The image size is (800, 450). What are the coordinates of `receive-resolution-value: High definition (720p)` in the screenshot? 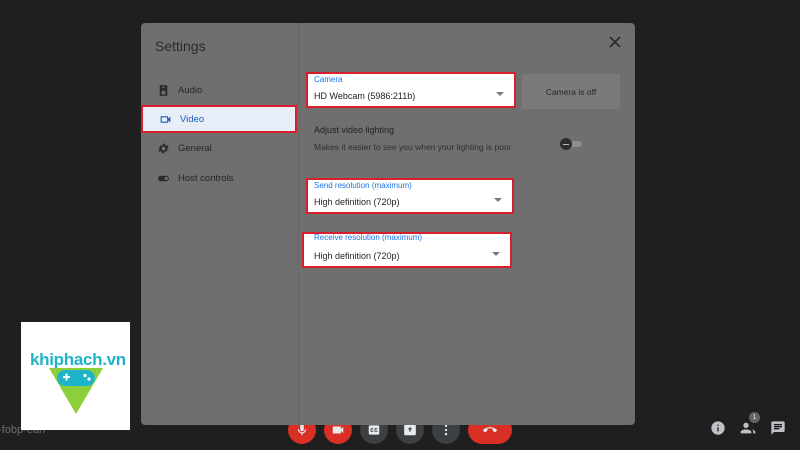 It's located at (357, 256).